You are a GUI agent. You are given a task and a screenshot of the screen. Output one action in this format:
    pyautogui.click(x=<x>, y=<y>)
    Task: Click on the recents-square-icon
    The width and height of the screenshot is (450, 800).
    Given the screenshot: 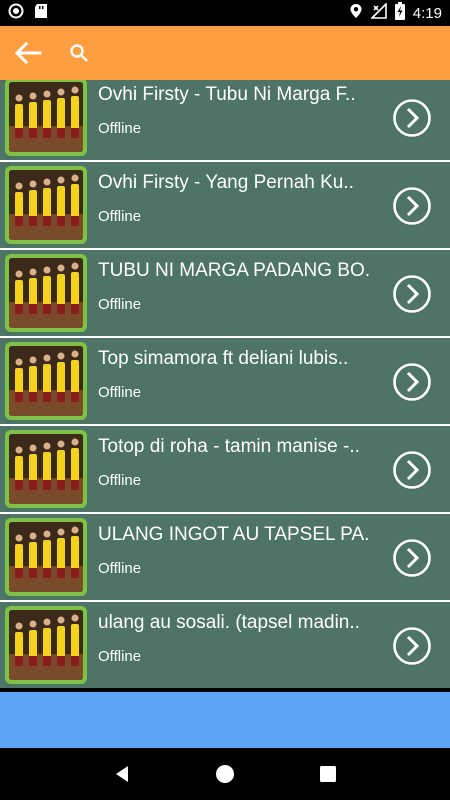 What is the action you would take?
    pyautogui.click(x=328, y=774)
    